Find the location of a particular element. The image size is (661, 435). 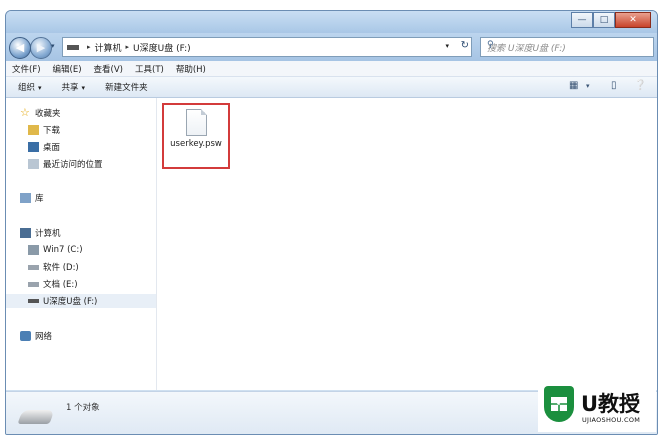

search-icon: ⚲ is located at coordinates (568, 45).